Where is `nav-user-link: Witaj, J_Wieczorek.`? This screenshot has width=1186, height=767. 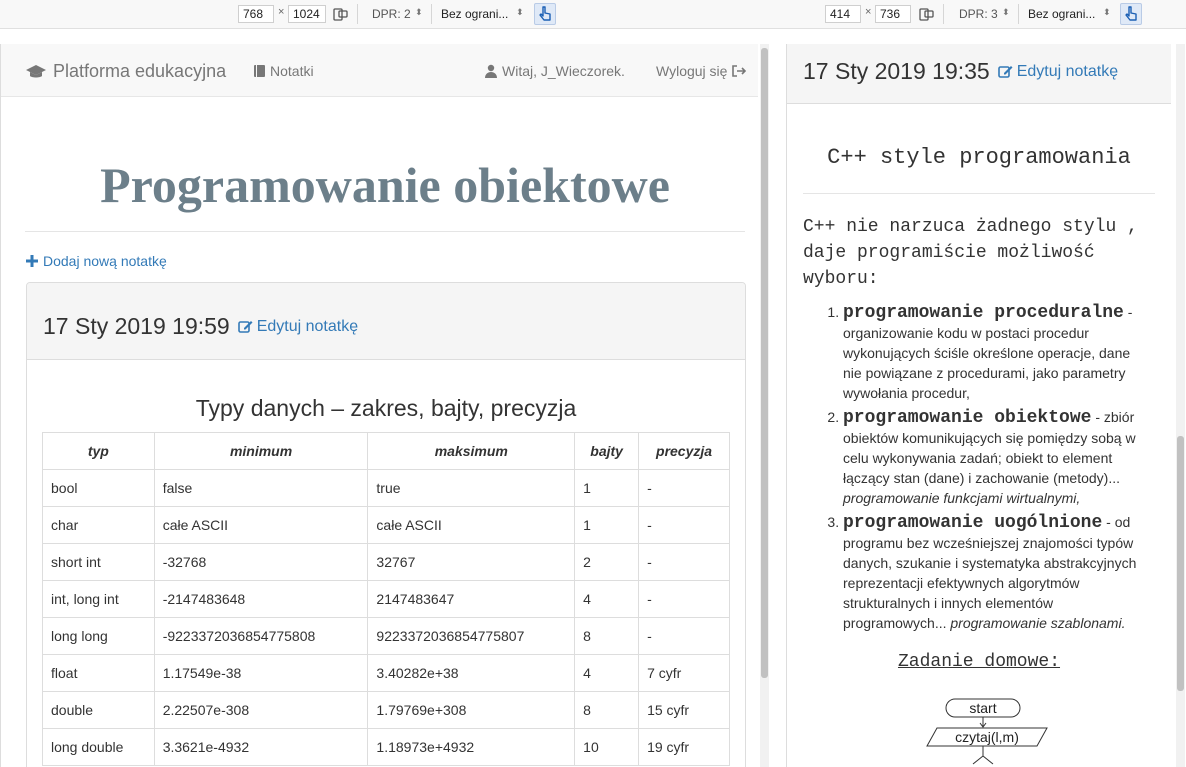
nav-user-link: Witaj, J_Wieczorek. is located at coordinates (554, 71).